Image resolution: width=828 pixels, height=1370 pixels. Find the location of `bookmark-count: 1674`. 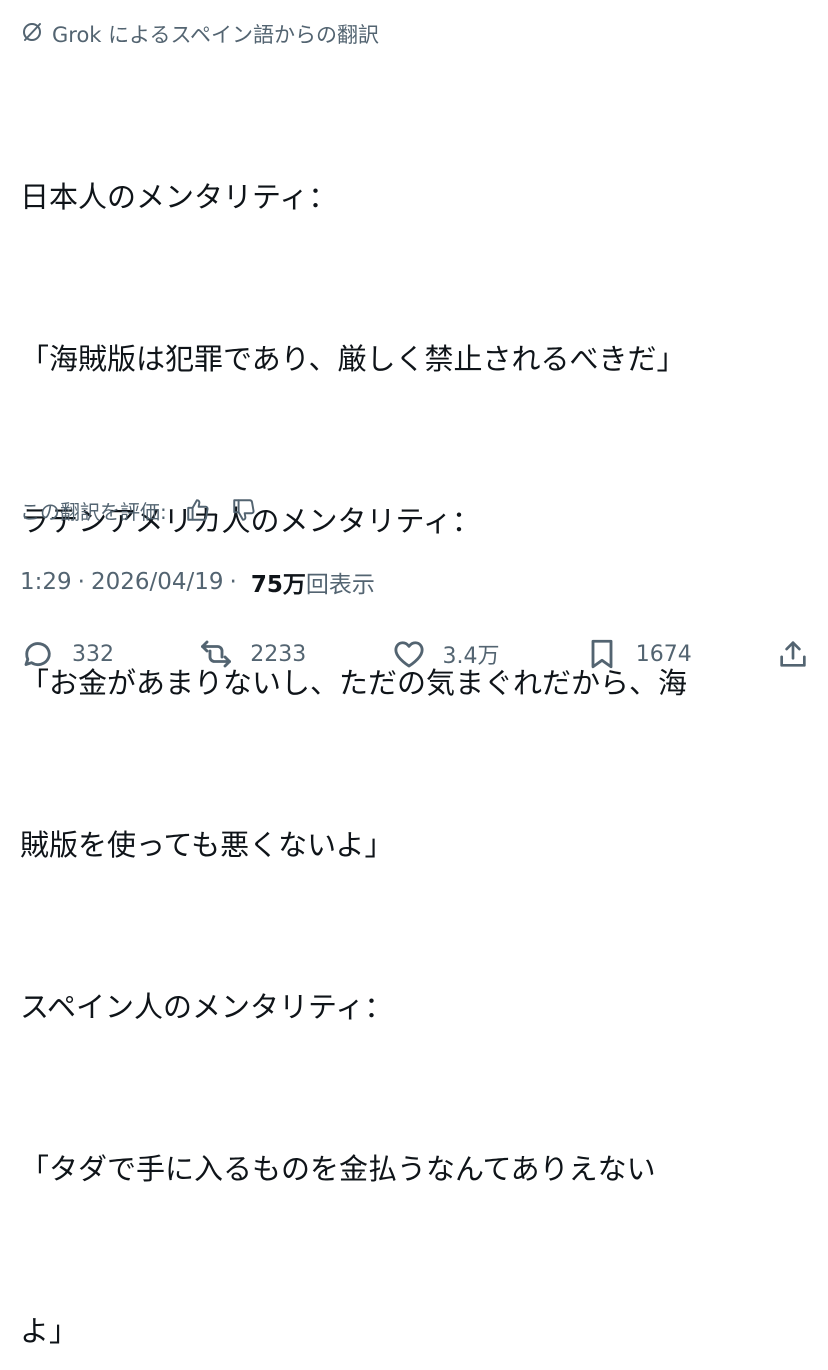

bookmark-count: 1674 is located at coordinates (663, 654).